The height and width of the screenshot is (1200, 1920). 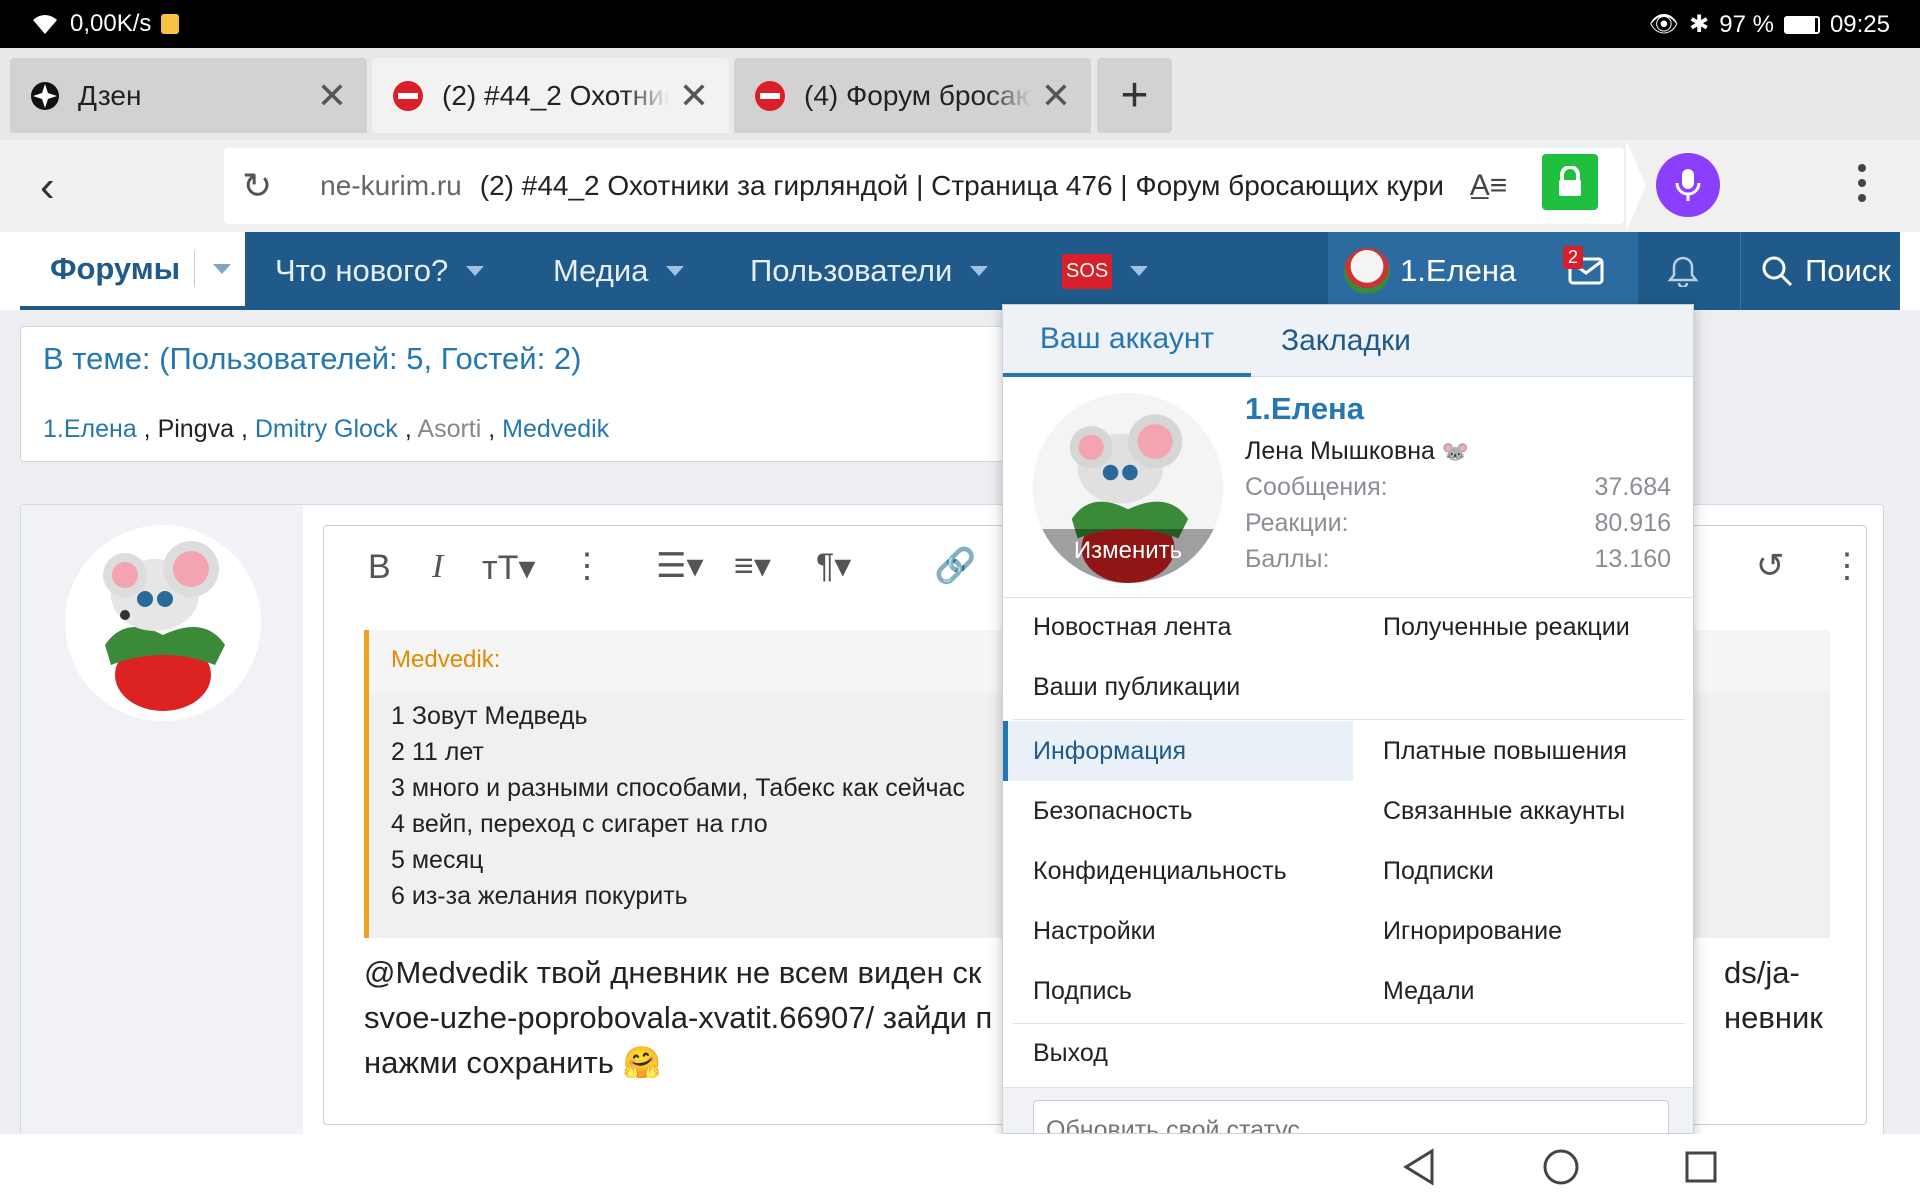 What do you see at coordinates (1128, 488) in the screenshot?
I see `account-avatar: Изменить` at bounding box center [1128, 488].